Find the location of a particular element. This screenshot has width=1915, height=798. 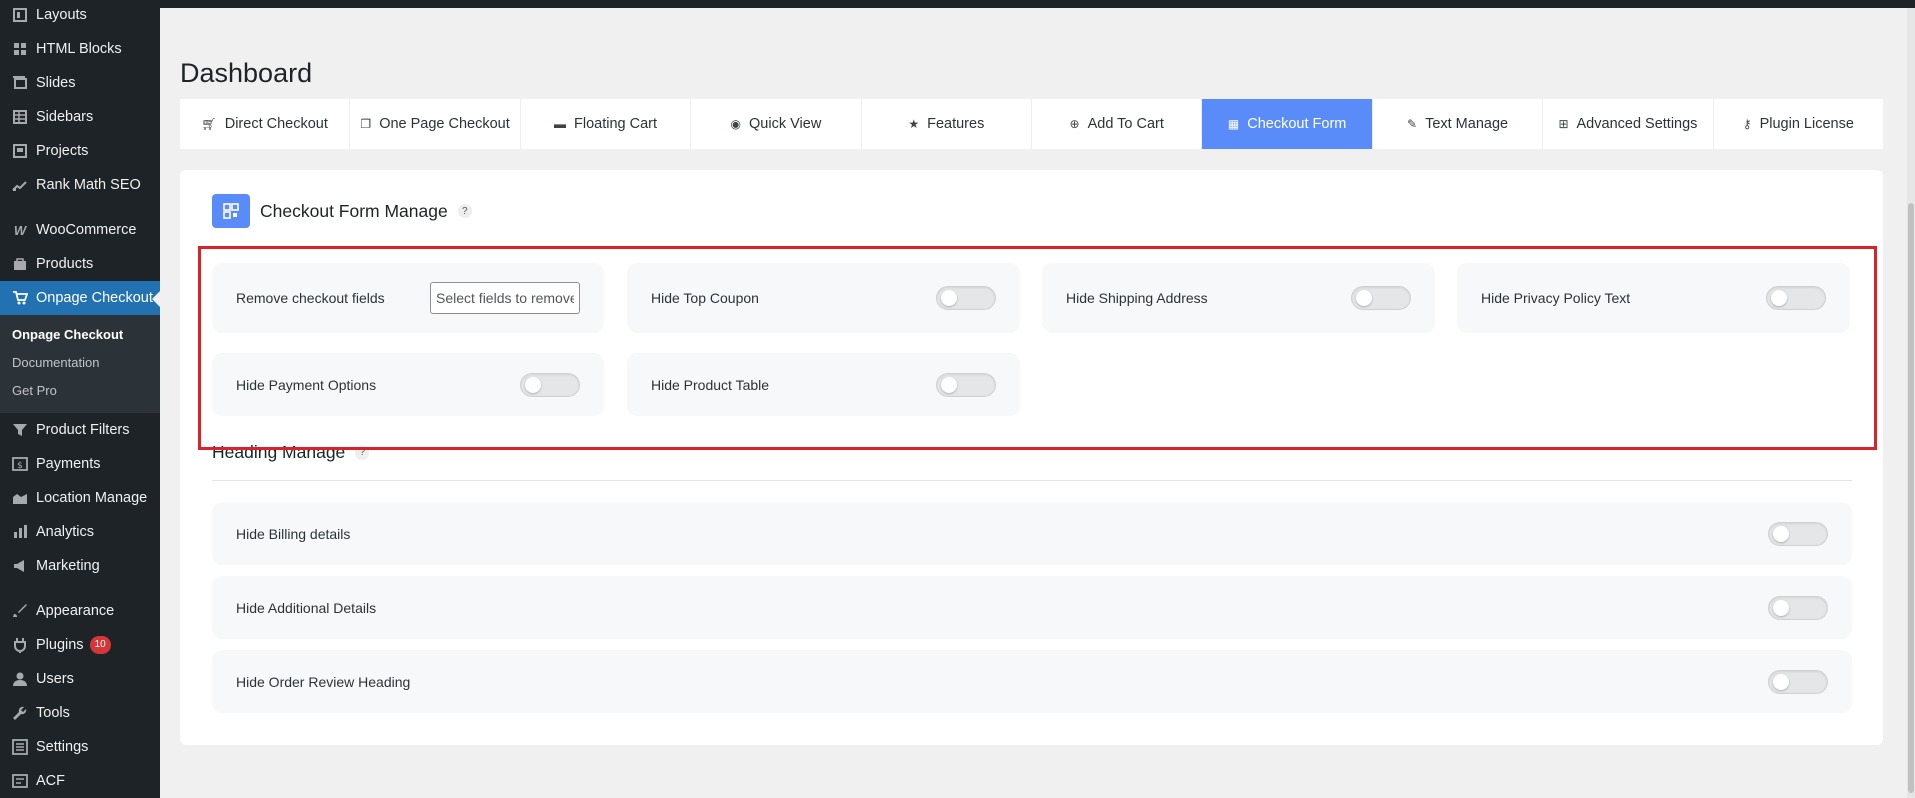

settings-icon is located at coordinates (20, 747).